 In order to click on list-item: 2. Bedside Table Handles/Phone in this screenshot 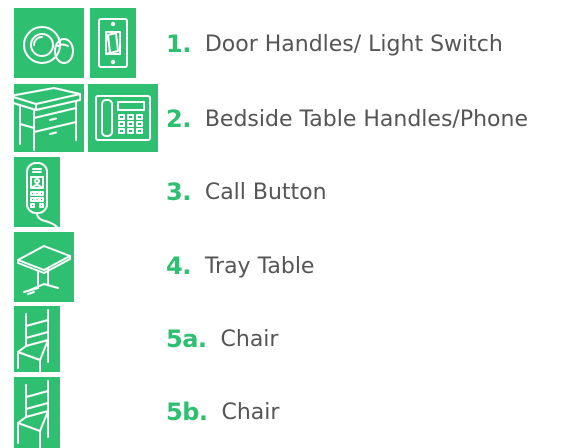, I will do `click(347, 119)`.